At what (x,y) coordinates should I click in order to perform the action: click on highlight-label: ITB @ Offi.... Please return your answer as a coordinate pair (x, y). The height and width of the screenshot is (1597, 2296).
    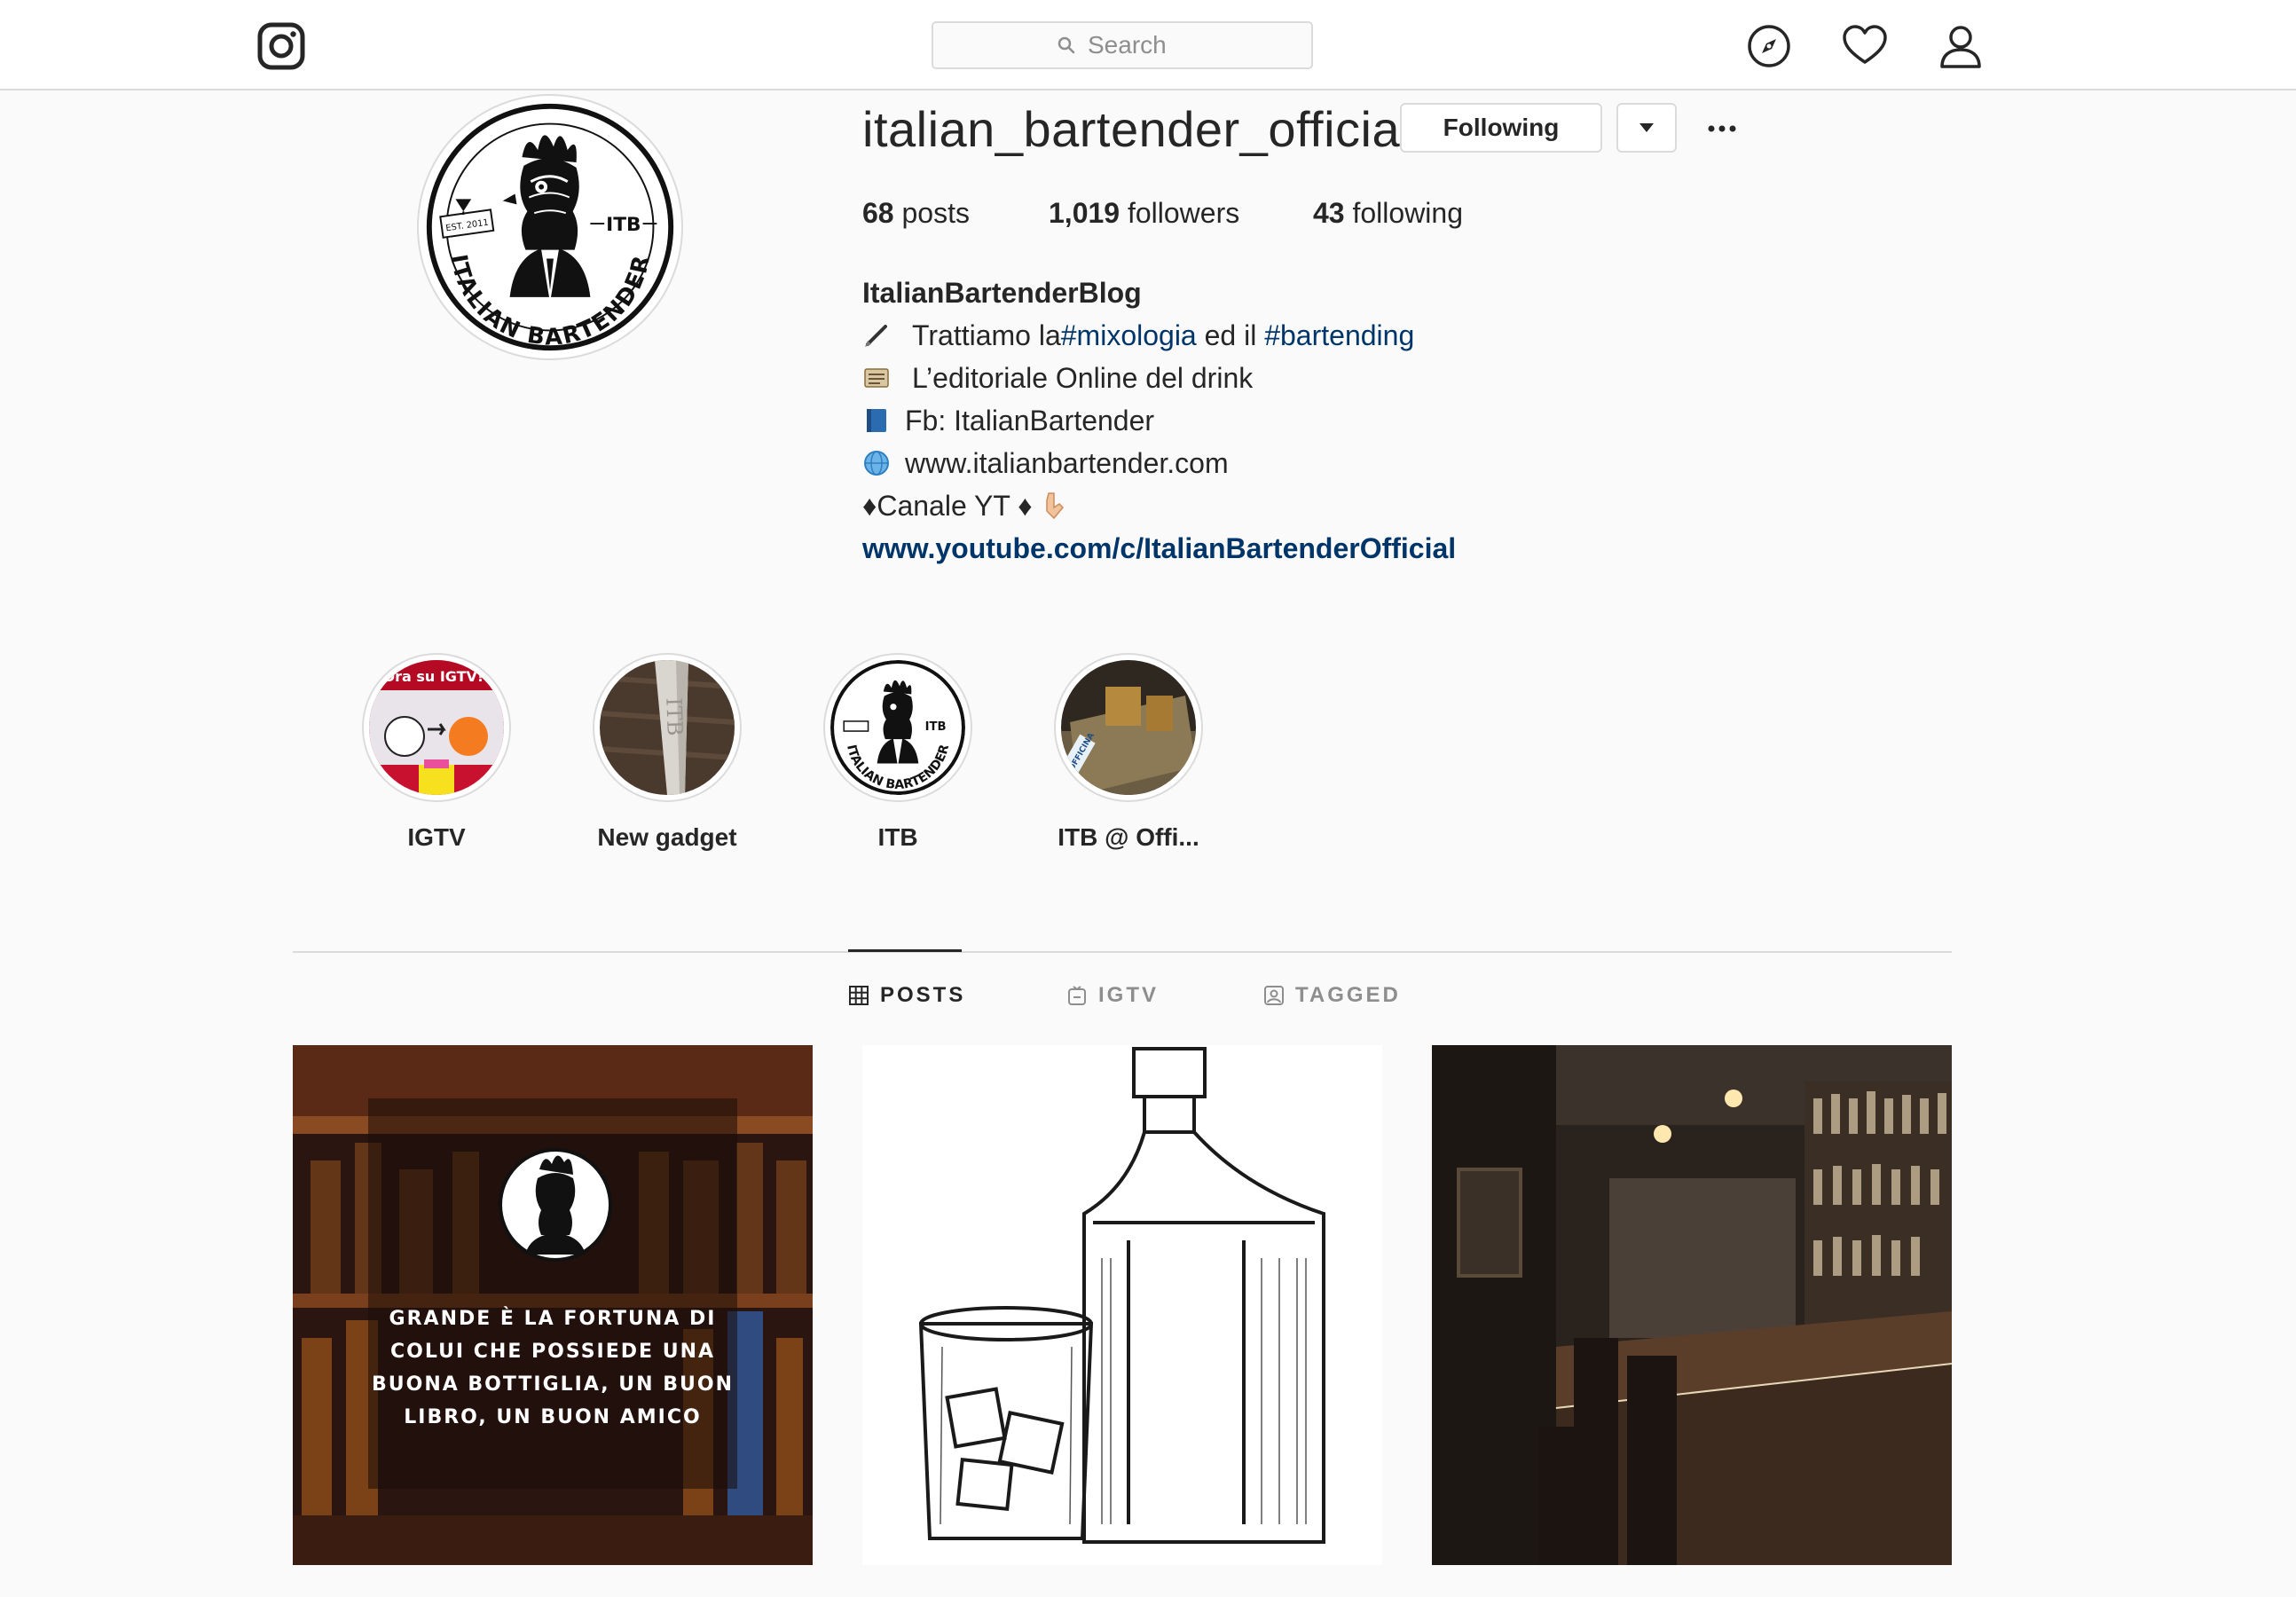
    Looking at the image, I should click on (1128, 837).